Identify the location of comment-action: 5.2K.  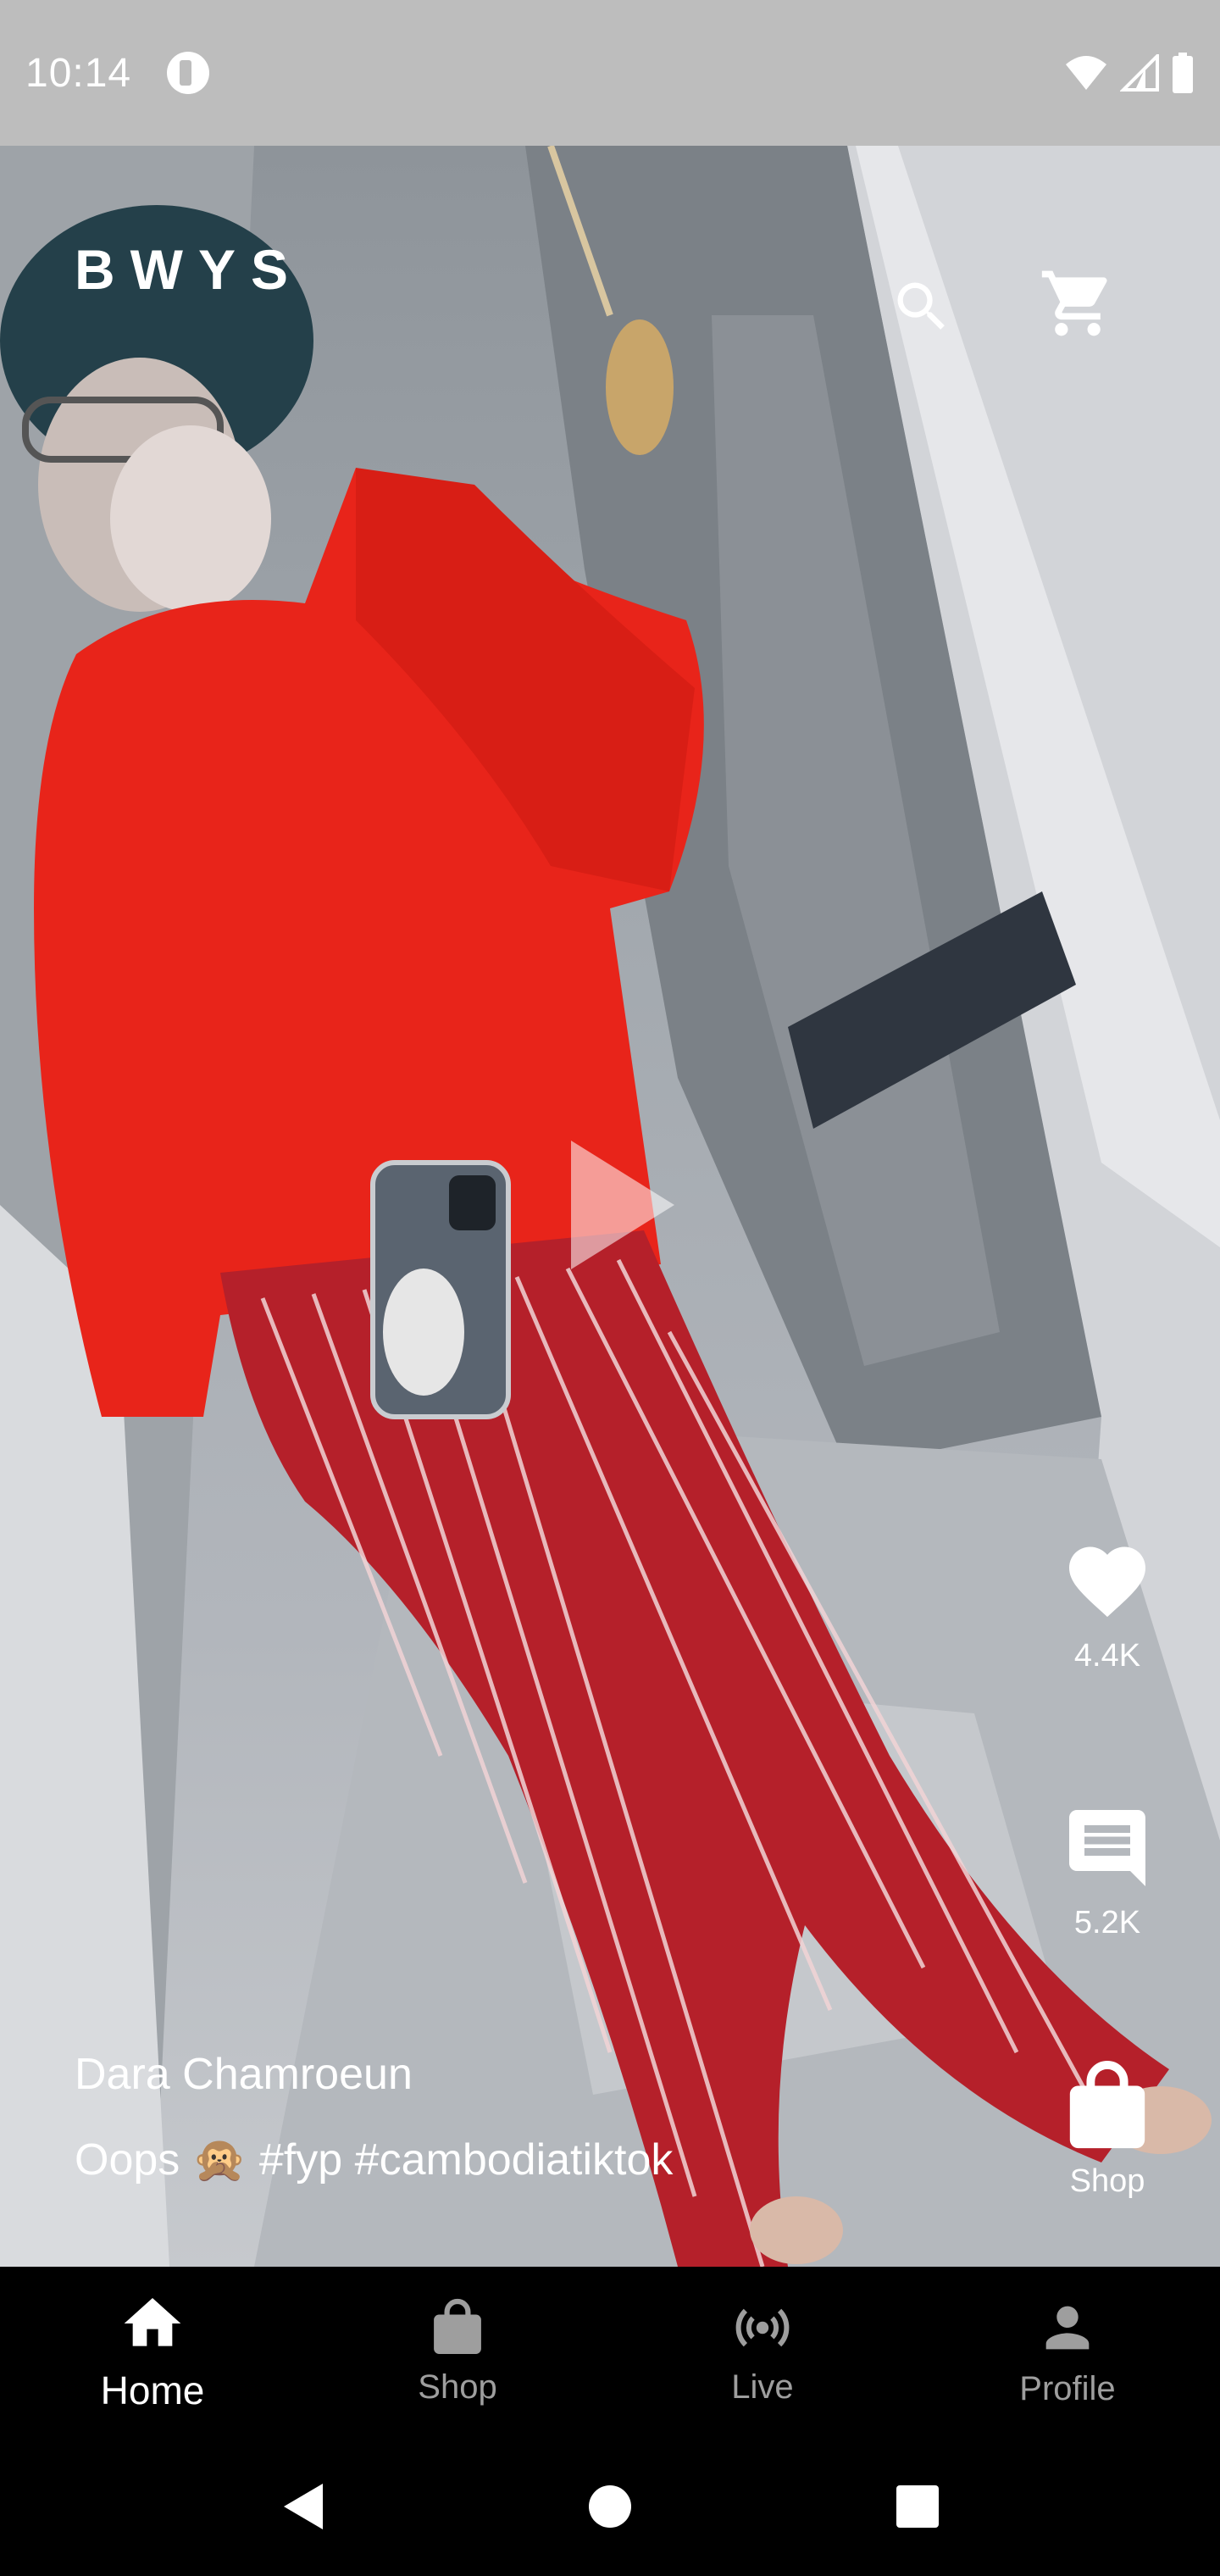
(1107, 1871).